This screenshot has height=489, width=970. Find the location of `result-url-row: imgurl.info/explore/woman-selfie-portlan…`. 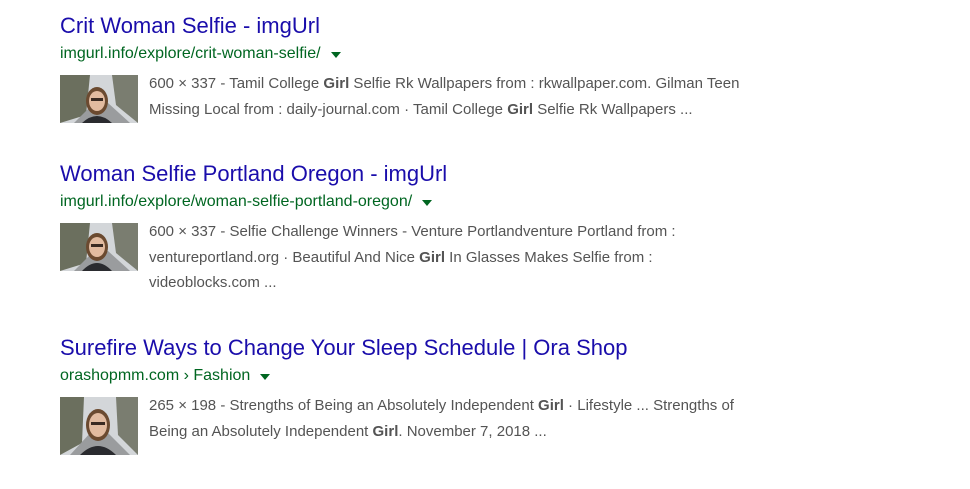

result-url-row: imgurl.info/explore/woman-selfie-portlan… is located at coordinates (500, 202).